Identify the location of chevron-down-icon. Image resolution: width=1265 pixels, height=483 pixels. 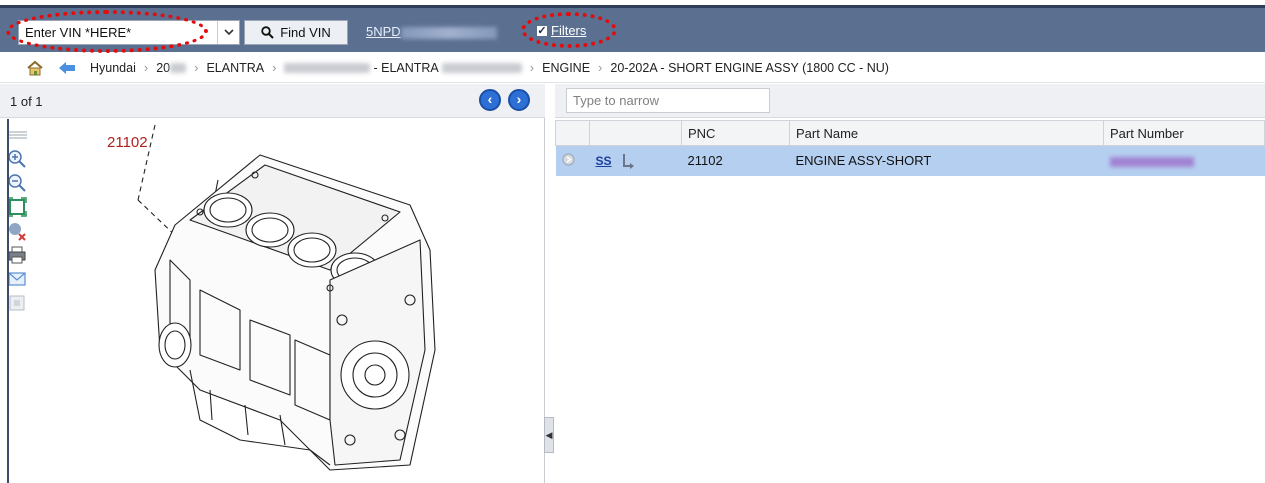
(228, 32).